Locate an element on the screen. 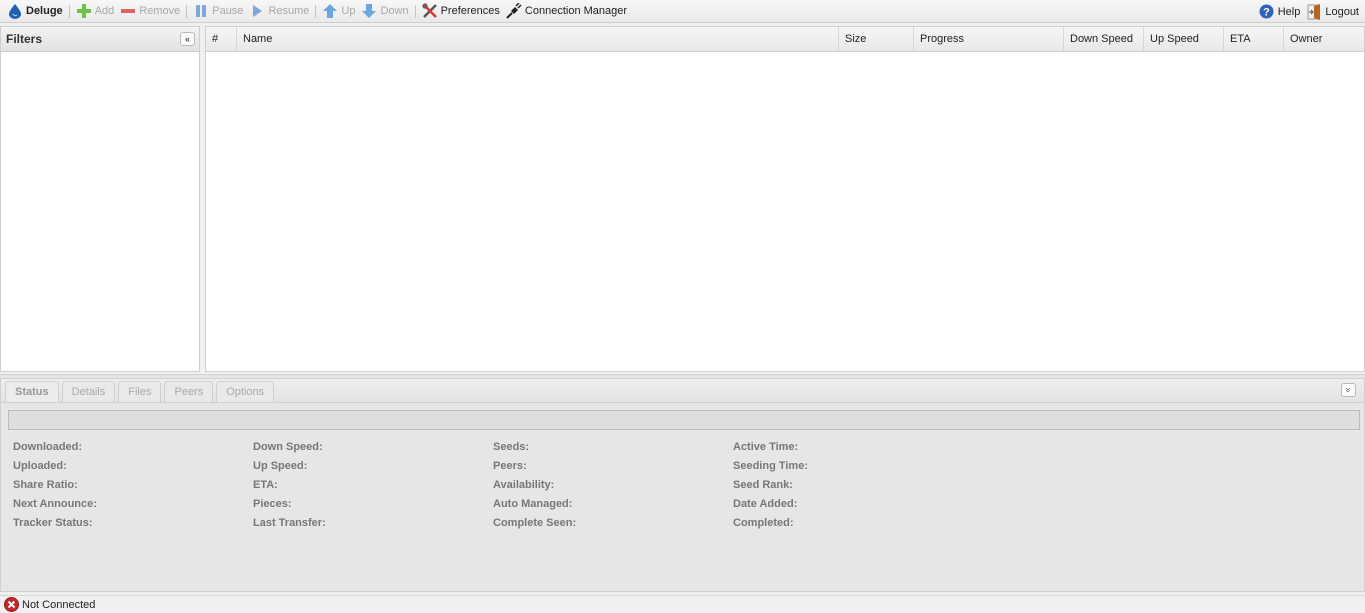 The image size is (1365, 613). resume-label: Resume is located at coordinates (289, 11).